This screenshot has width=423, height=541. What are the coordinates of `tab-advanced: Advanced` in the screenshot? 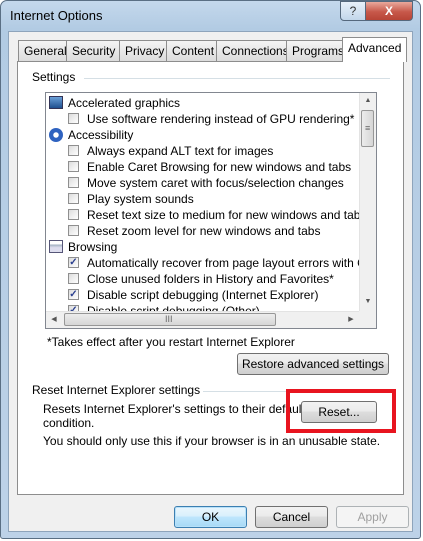 It's located at (375, 49).